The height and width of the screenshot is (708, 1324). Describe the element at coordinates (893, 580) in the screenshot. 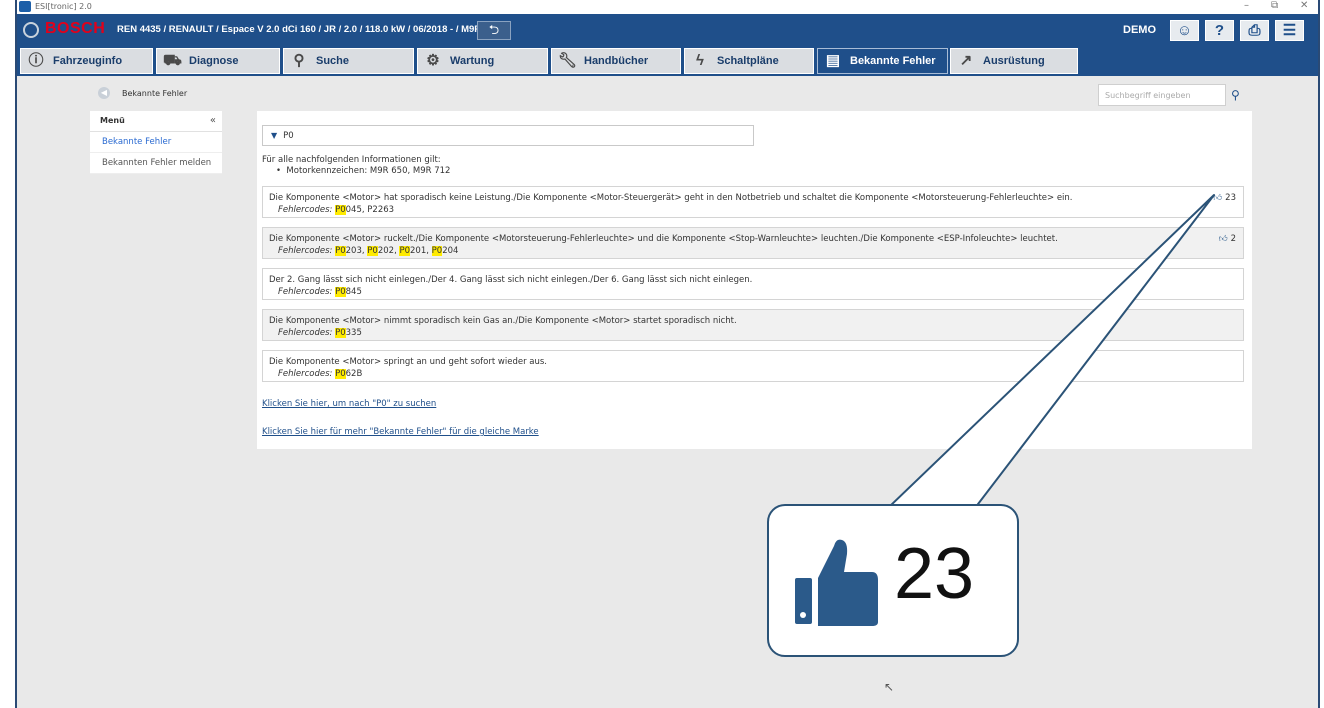

I see `likes-callout: 23` at that location.